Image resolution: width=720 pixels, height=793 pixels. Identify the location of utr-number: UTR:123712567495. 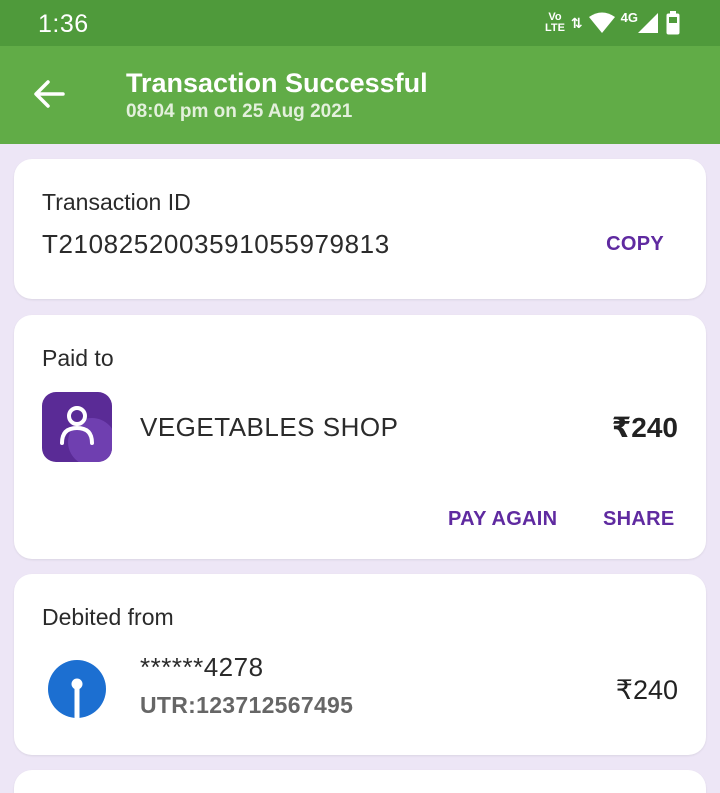
(247, 705).